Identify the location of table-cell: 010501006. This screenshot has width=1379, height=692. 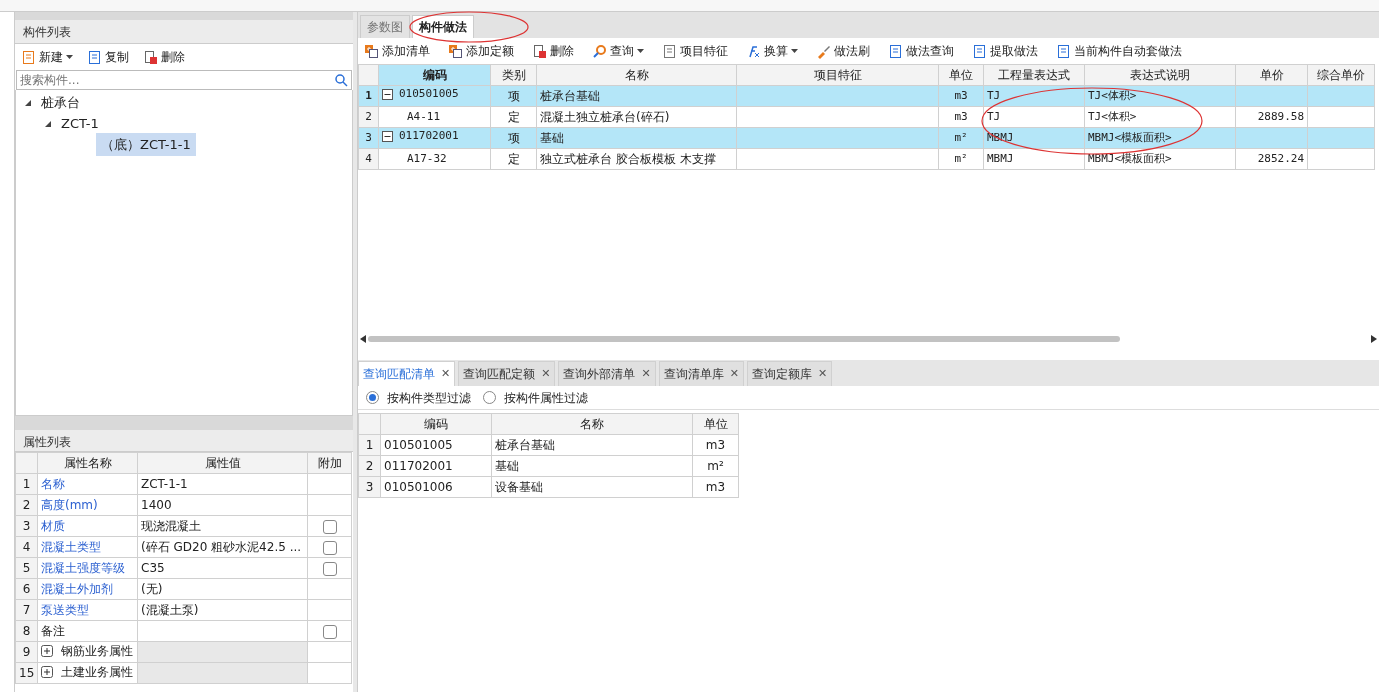
(436, 487).